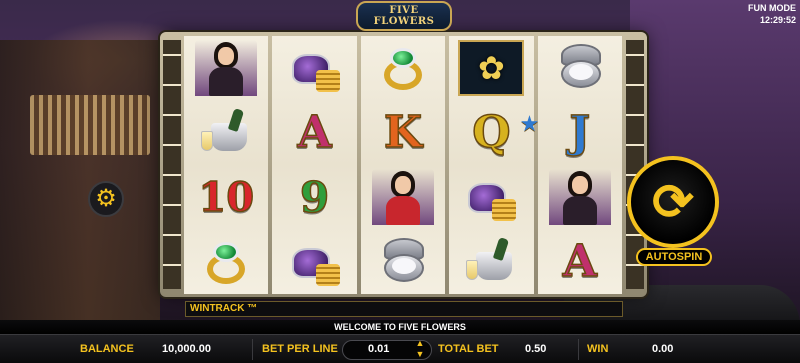  Describe the element at coordinates (468, 349) in the screenshot. I see `total-bet-label: TOTAL BET` at that location.